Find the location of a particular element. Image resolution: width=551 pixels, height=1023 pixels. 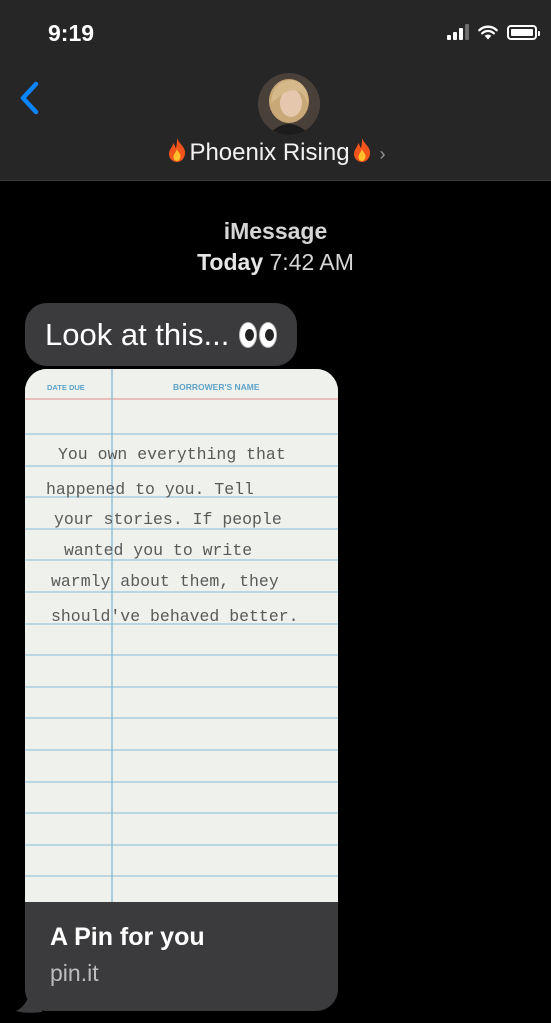

link-domain: pin.it is located at coordinates (74, 973).